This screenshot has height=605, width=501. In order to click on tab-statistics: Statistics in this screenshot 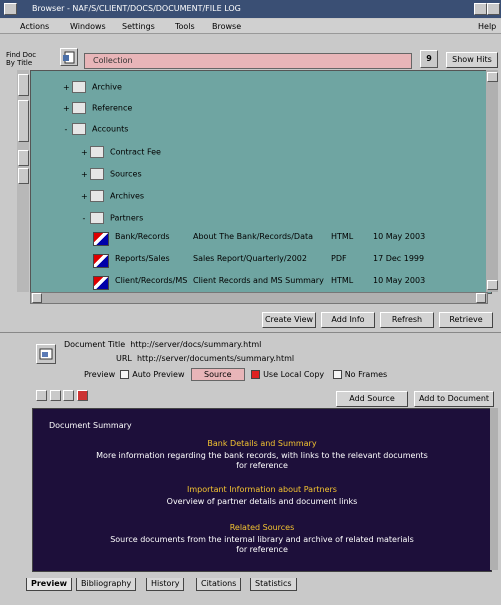, I will do `click(273, 584)`.